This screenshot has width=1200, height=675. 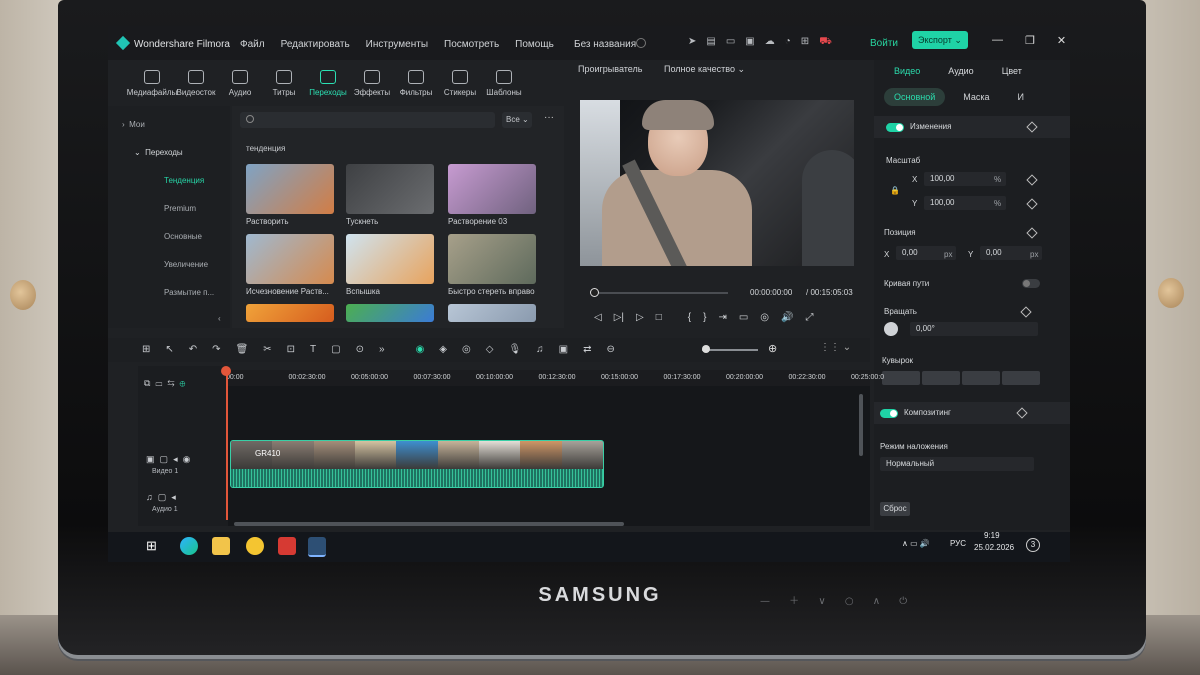 What do you see at coordinates (287, 546) in the screenshot?
I see `app-icon` at bounding box center [287, 546].